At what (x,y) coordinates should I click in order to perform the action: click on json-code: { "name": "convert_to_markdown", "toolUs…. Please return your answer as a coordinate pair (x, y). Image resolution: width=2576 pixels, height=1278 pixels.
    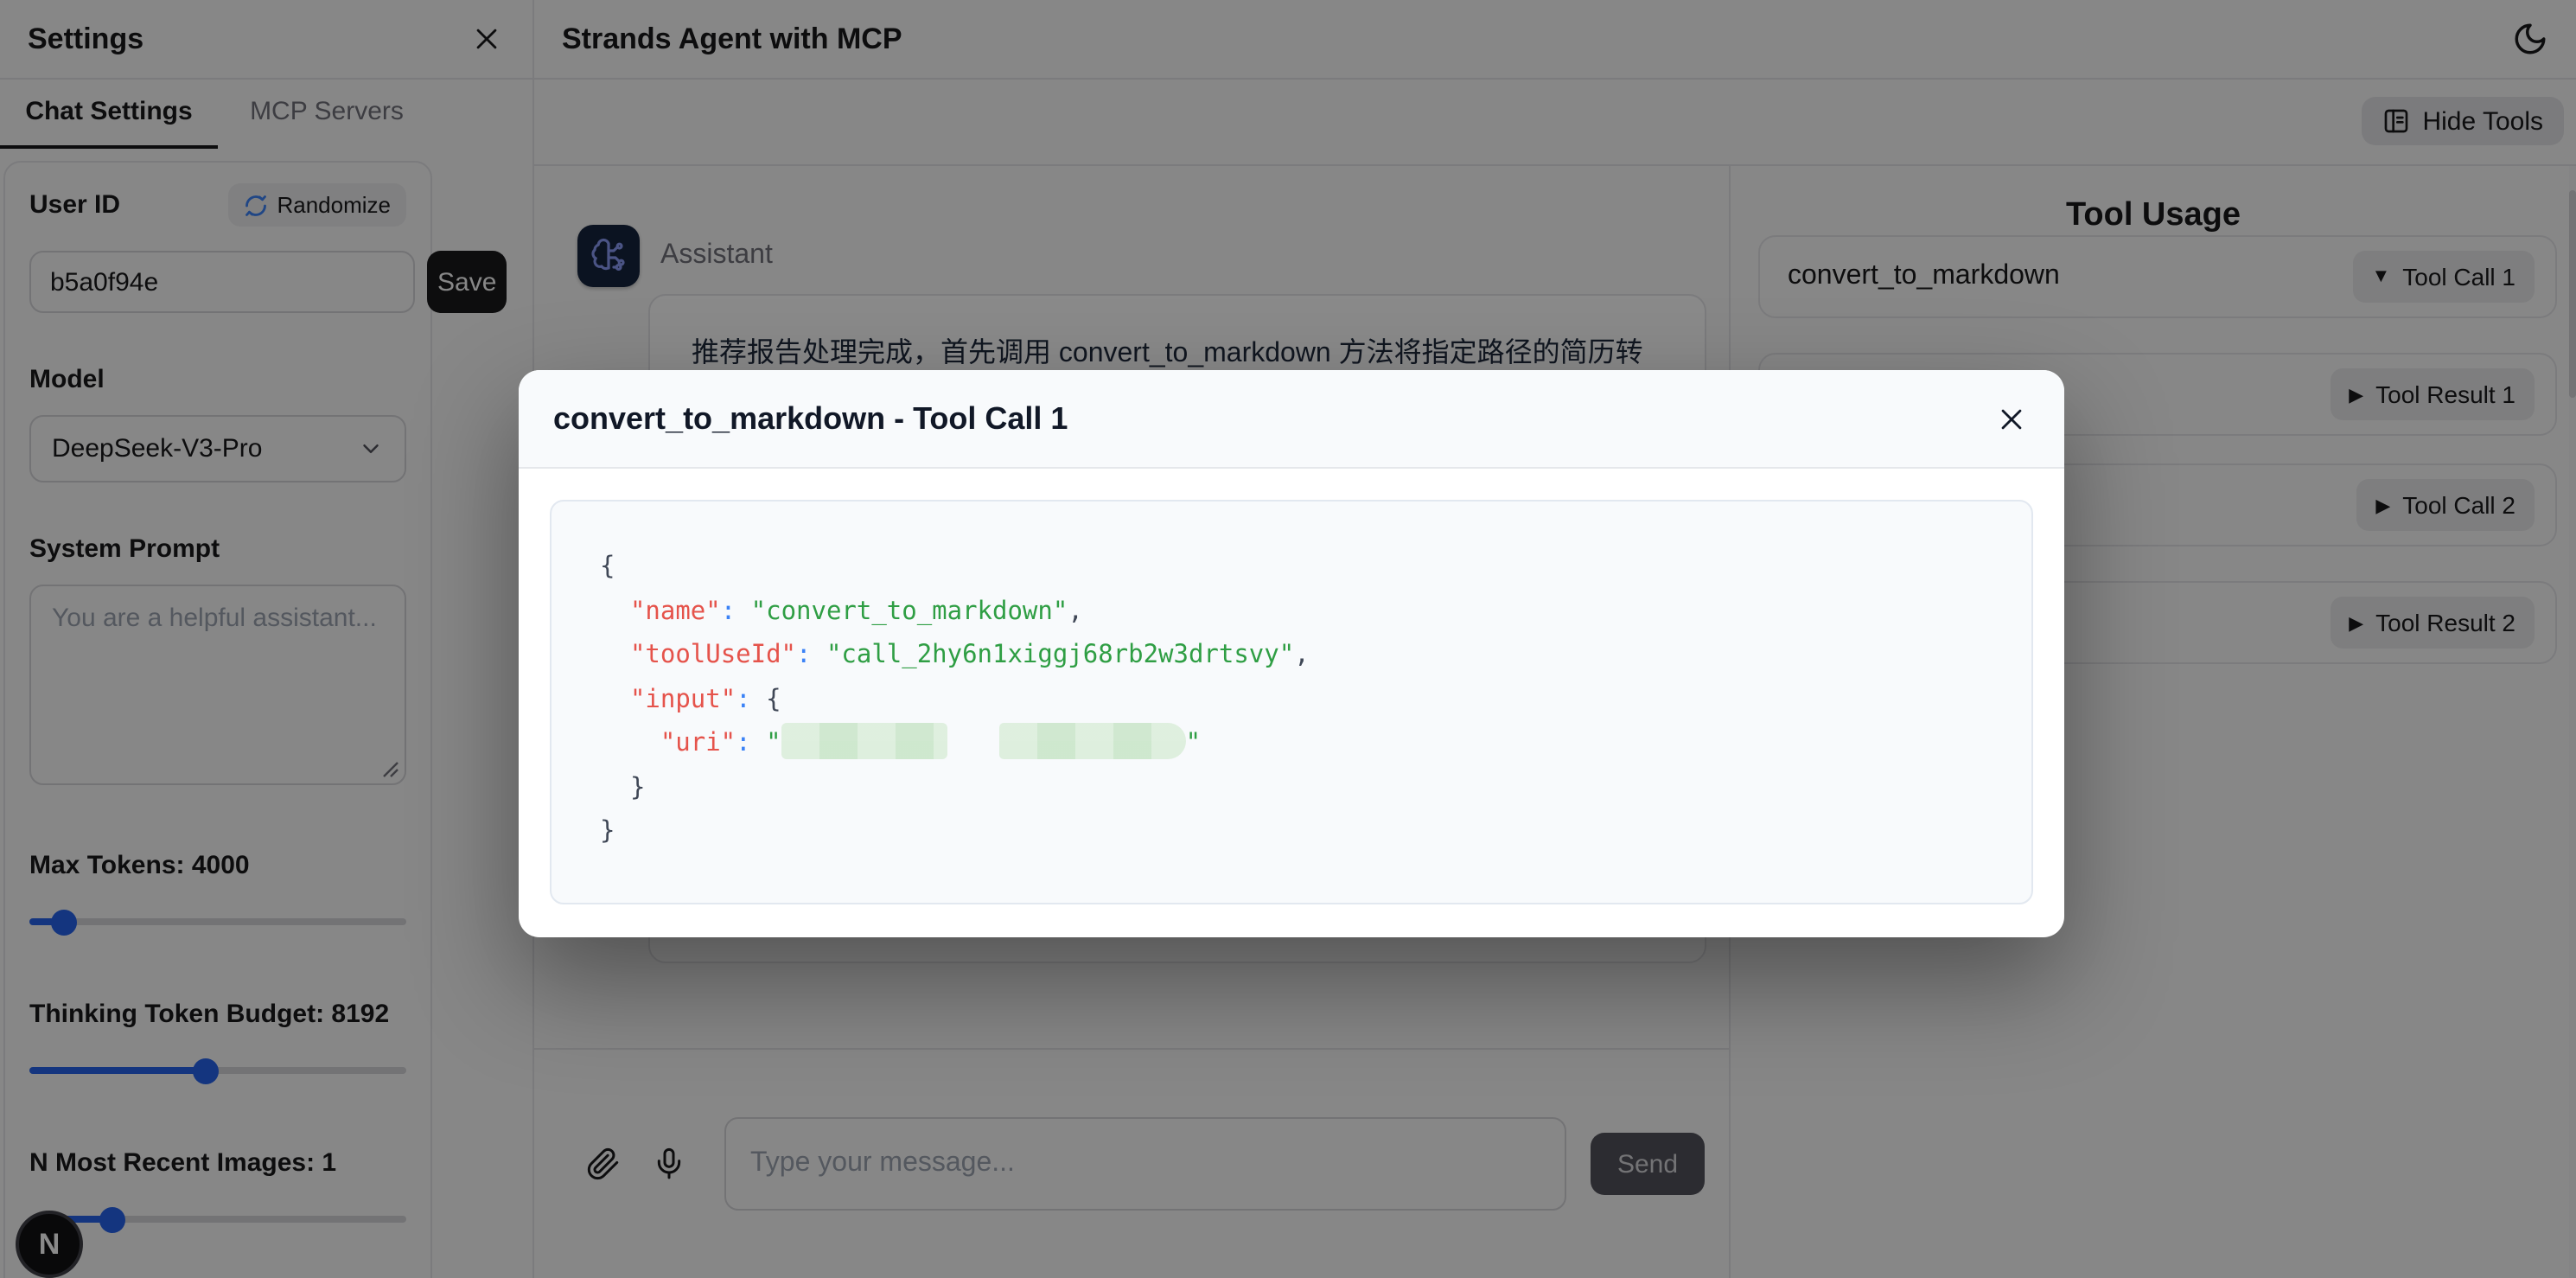
    Looking at the image, I should click on (1291, 701).